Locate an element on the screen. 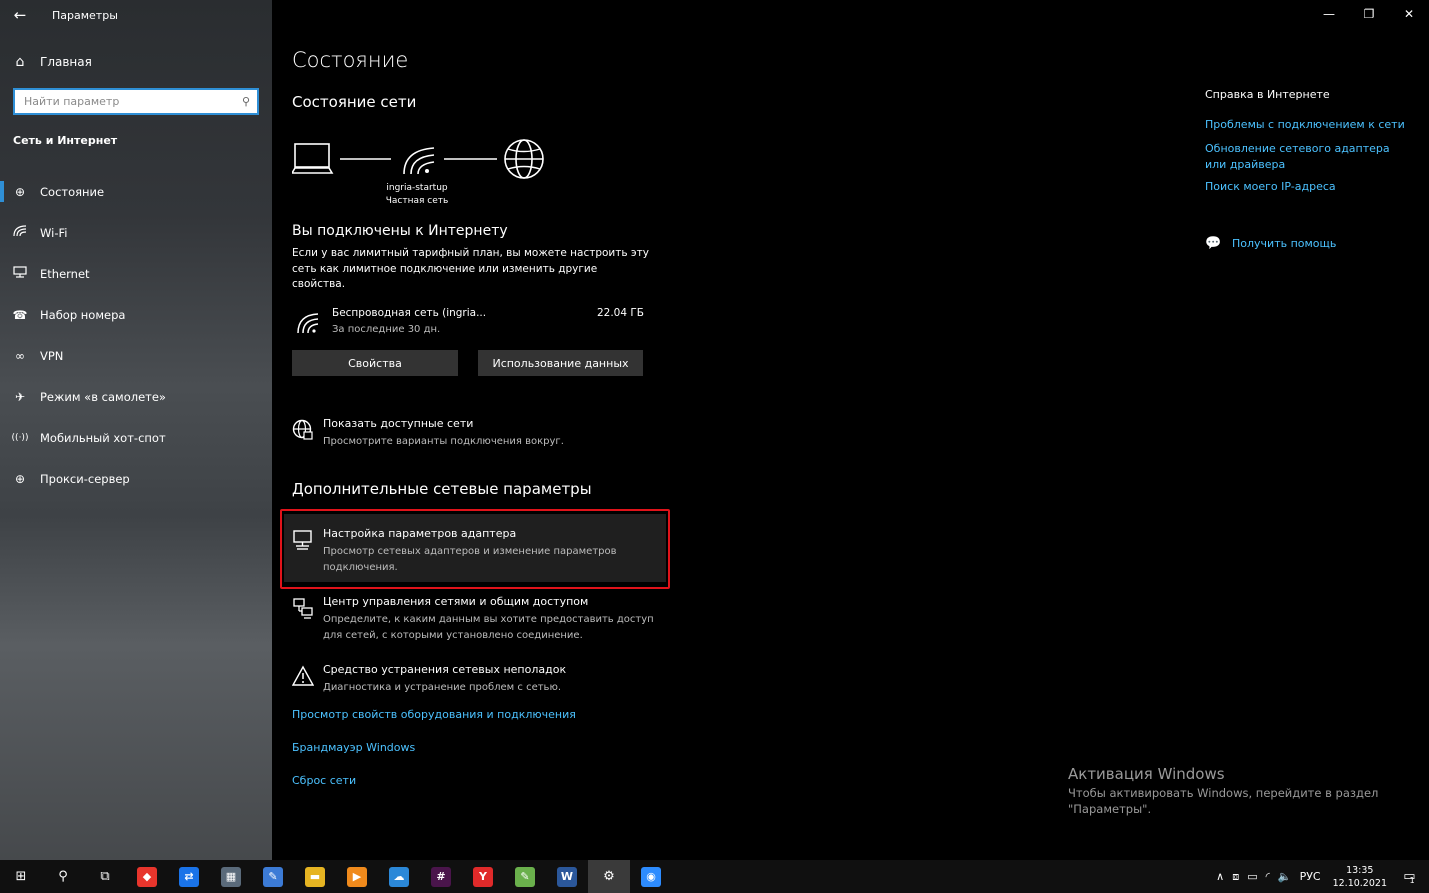  get-help-button: 💬 Получить помощь is located at coordinates (1270, 243).